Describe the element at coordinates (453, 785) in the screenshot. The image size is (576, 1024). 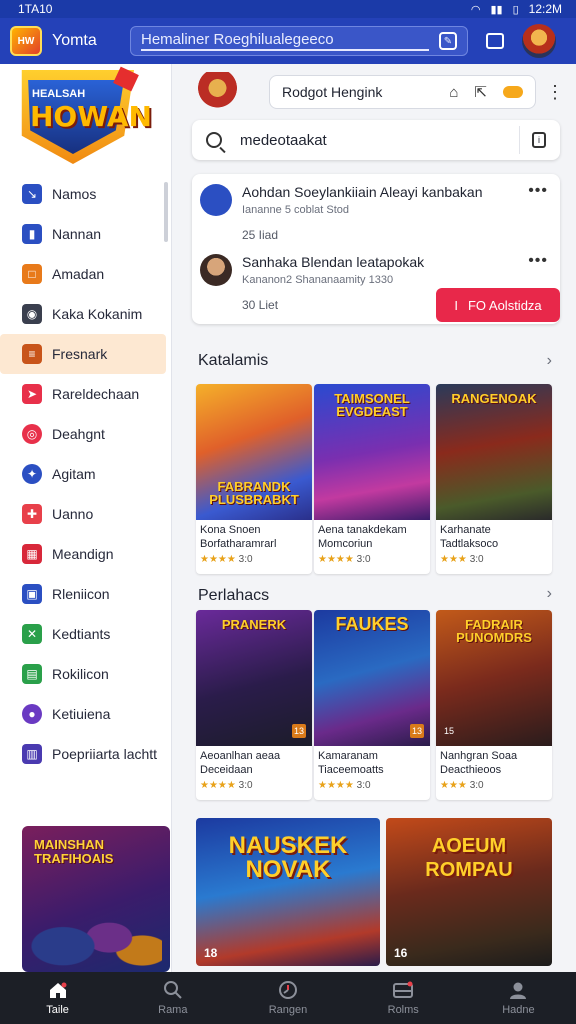
I see `stars-icon: ★★★` at that location.